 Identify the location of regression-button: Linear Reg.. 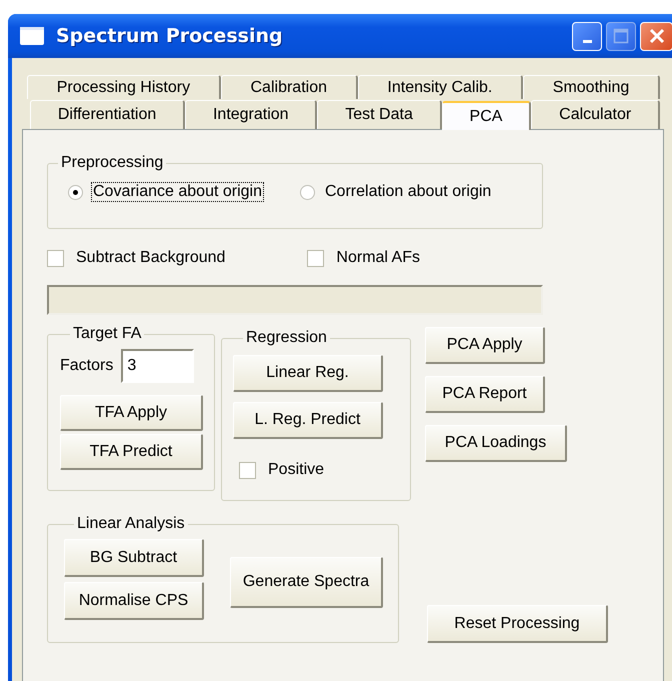
(308, 373).